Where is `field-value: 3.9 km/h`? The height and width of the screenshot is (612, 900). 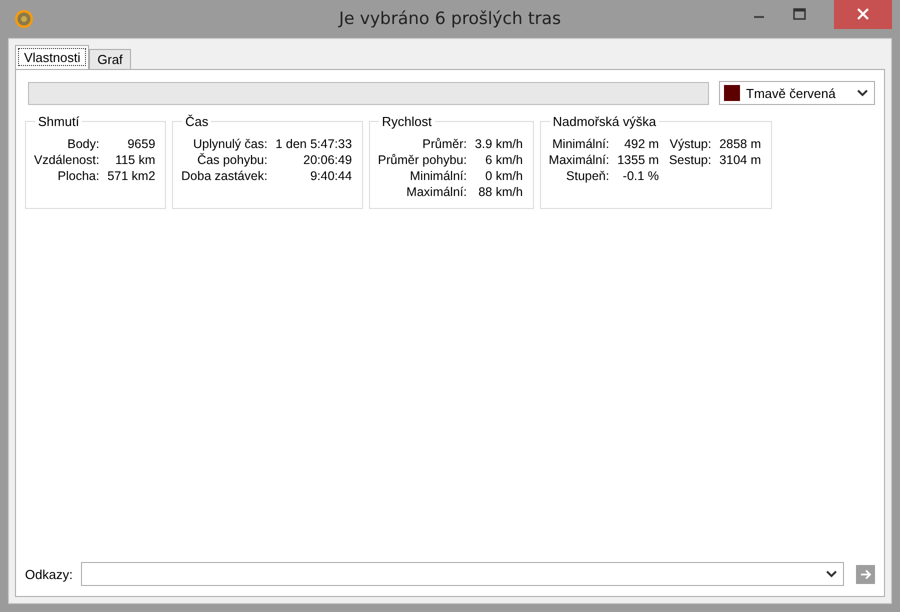 field-value: 3.9 km/h is located at coordinates (498, 144).